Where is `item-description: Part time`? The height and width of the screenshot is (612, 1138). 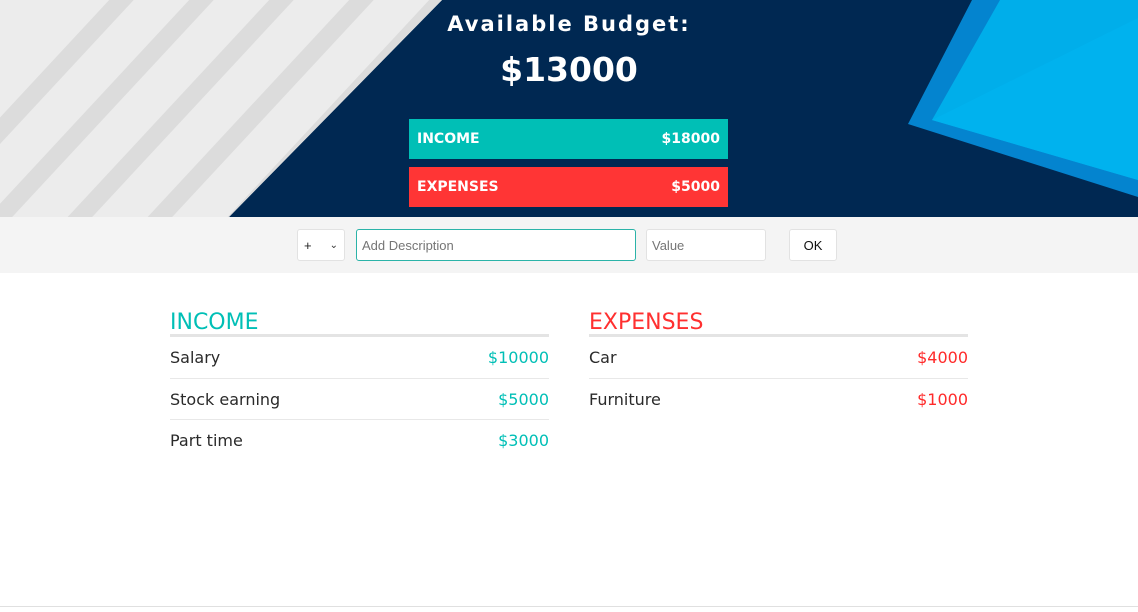
item-description: Part time is located at coordinates (206, 440).